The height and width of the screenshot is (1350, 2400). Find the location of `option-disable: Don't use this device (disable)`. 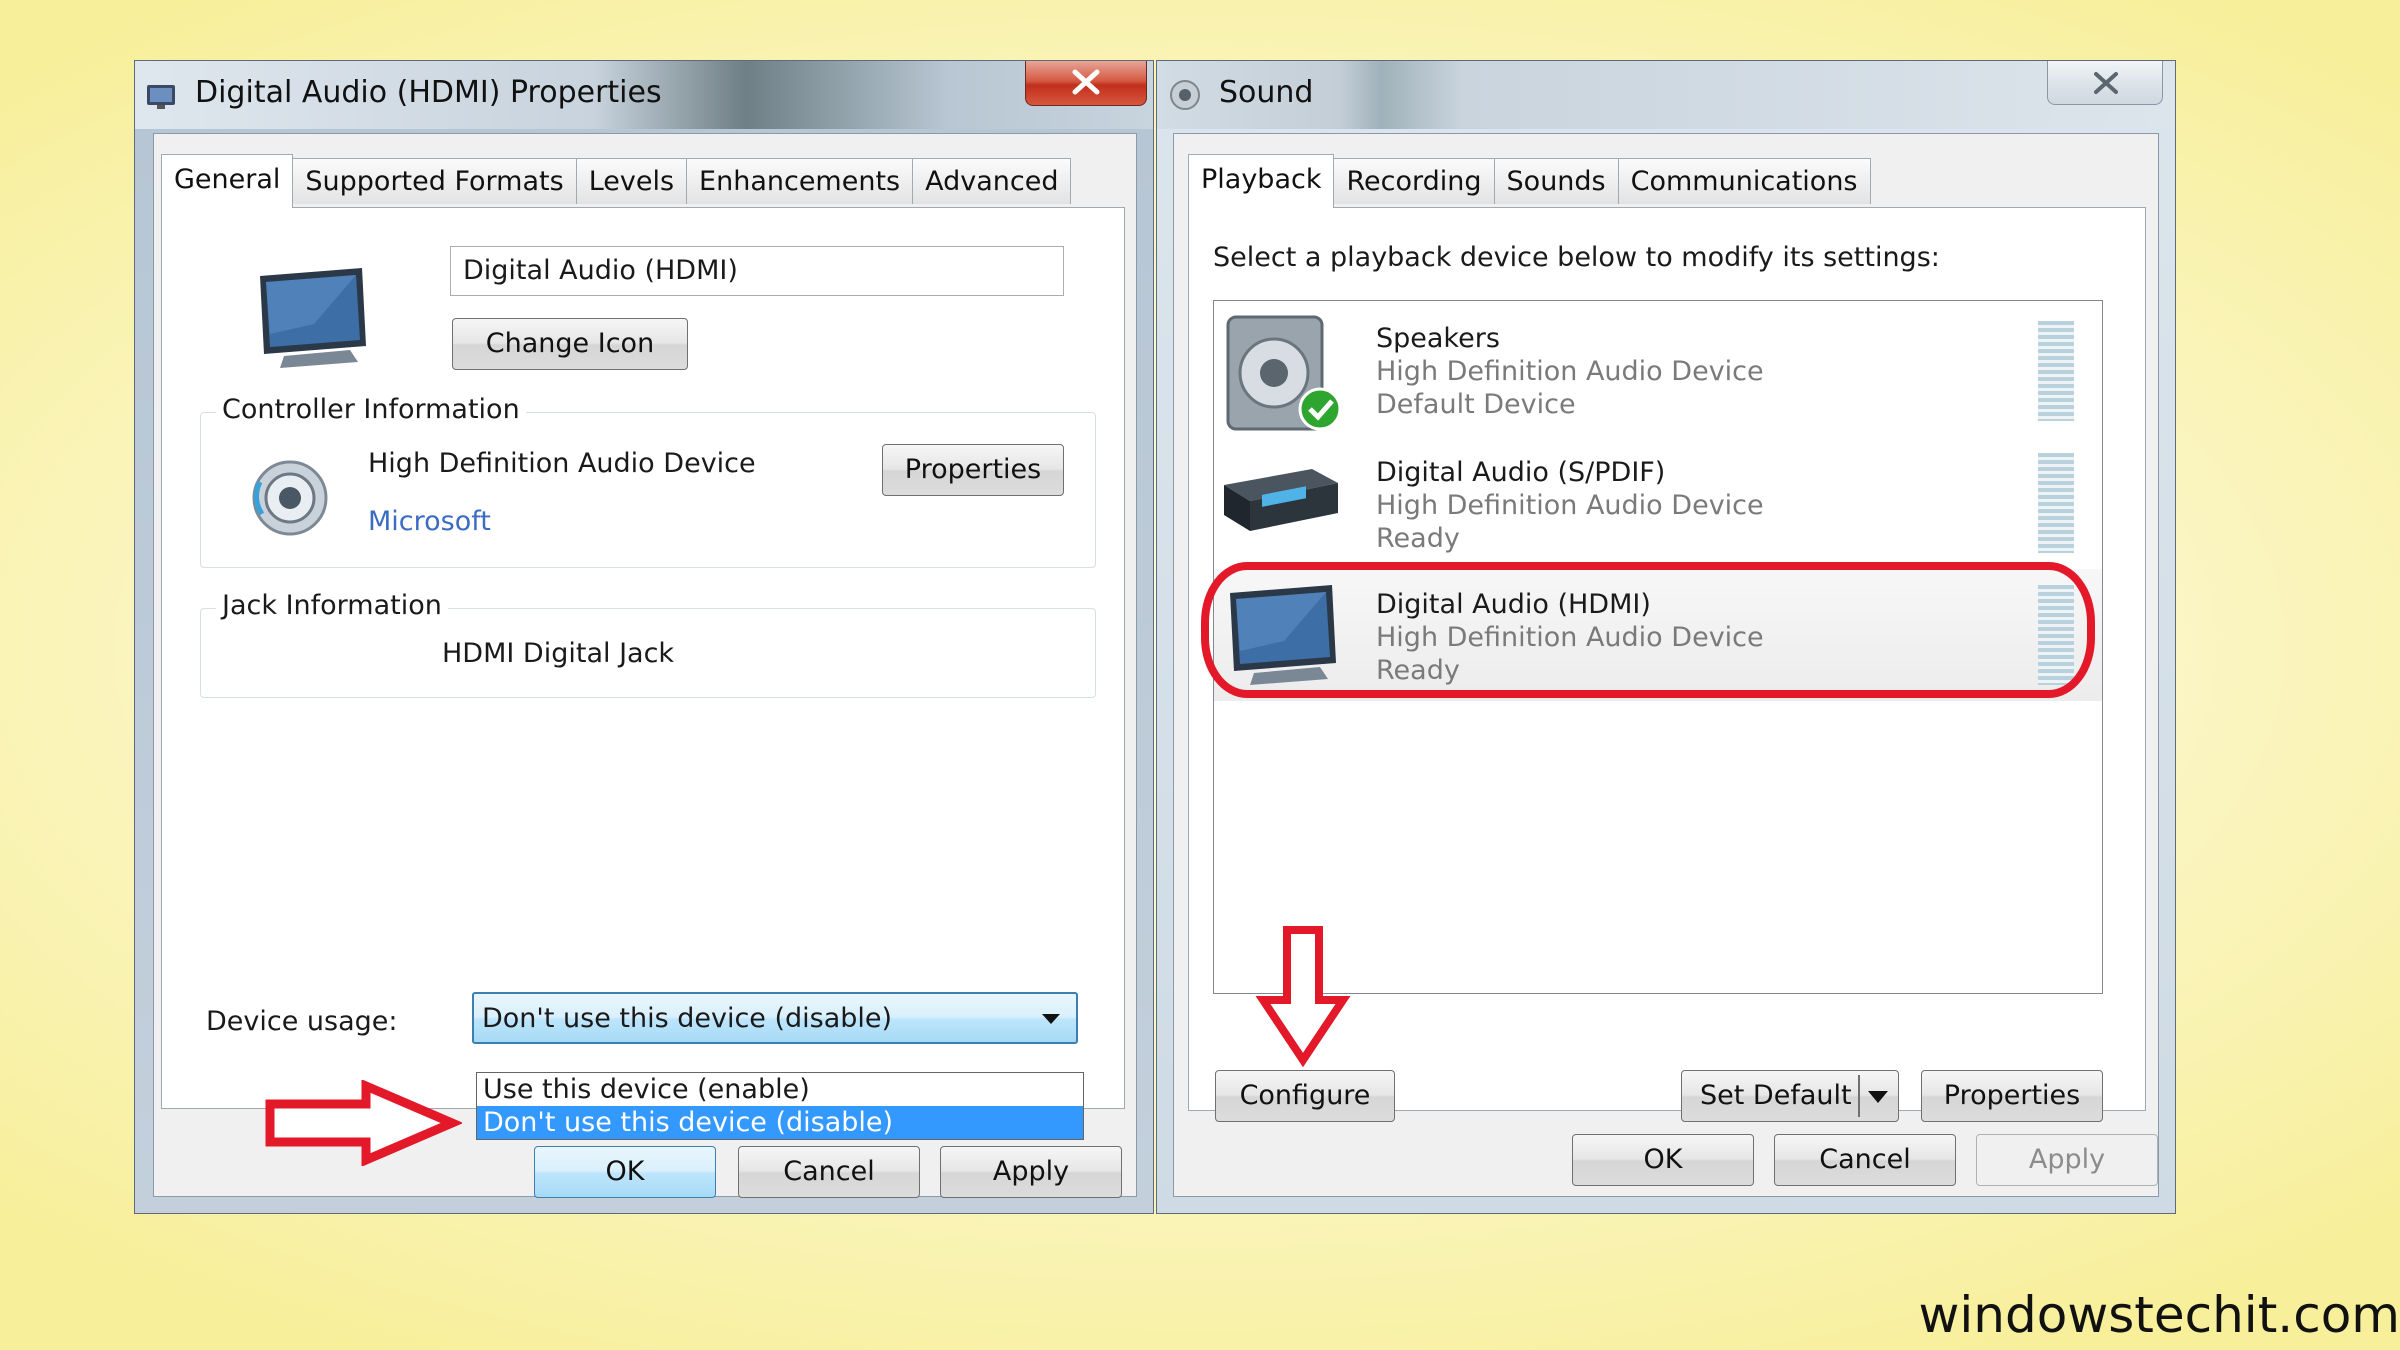

option-disable: Don't use this device (disable) is located at coordinates (780, 1122).